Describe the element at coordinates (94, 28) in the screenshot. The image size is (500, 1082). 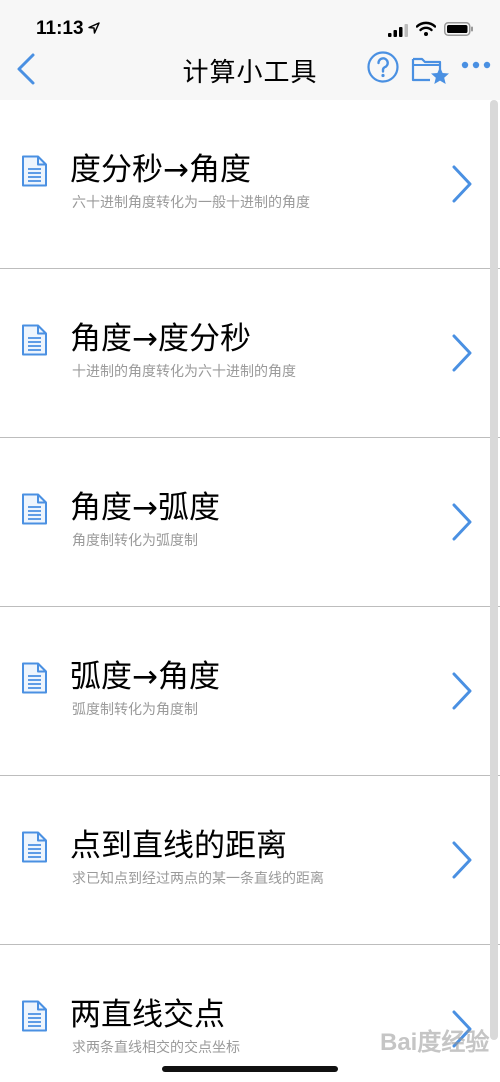
I see `location-arrow-icon` at that location.